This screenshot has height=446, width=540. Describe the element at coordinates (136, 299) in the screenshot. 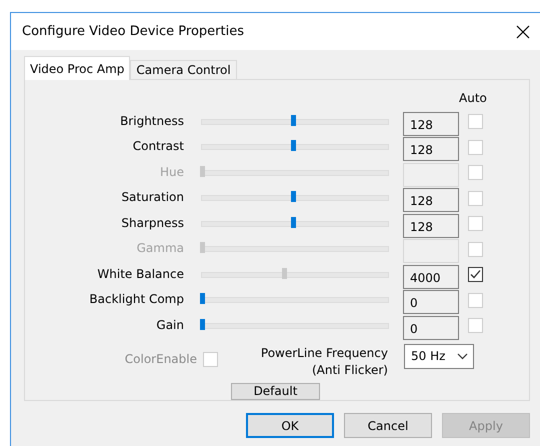

I see `property-label: Backlight Comp` at that location.